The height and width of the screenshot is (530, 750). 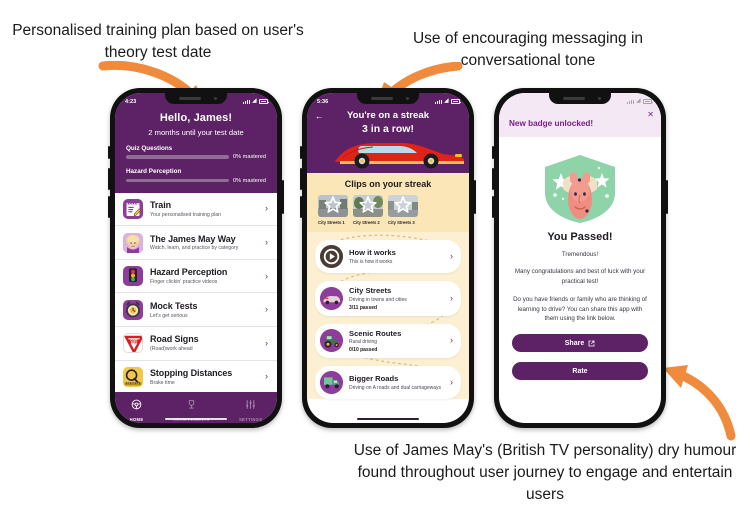 I want to click on card-title: How it works, so click(x=372, y=253).